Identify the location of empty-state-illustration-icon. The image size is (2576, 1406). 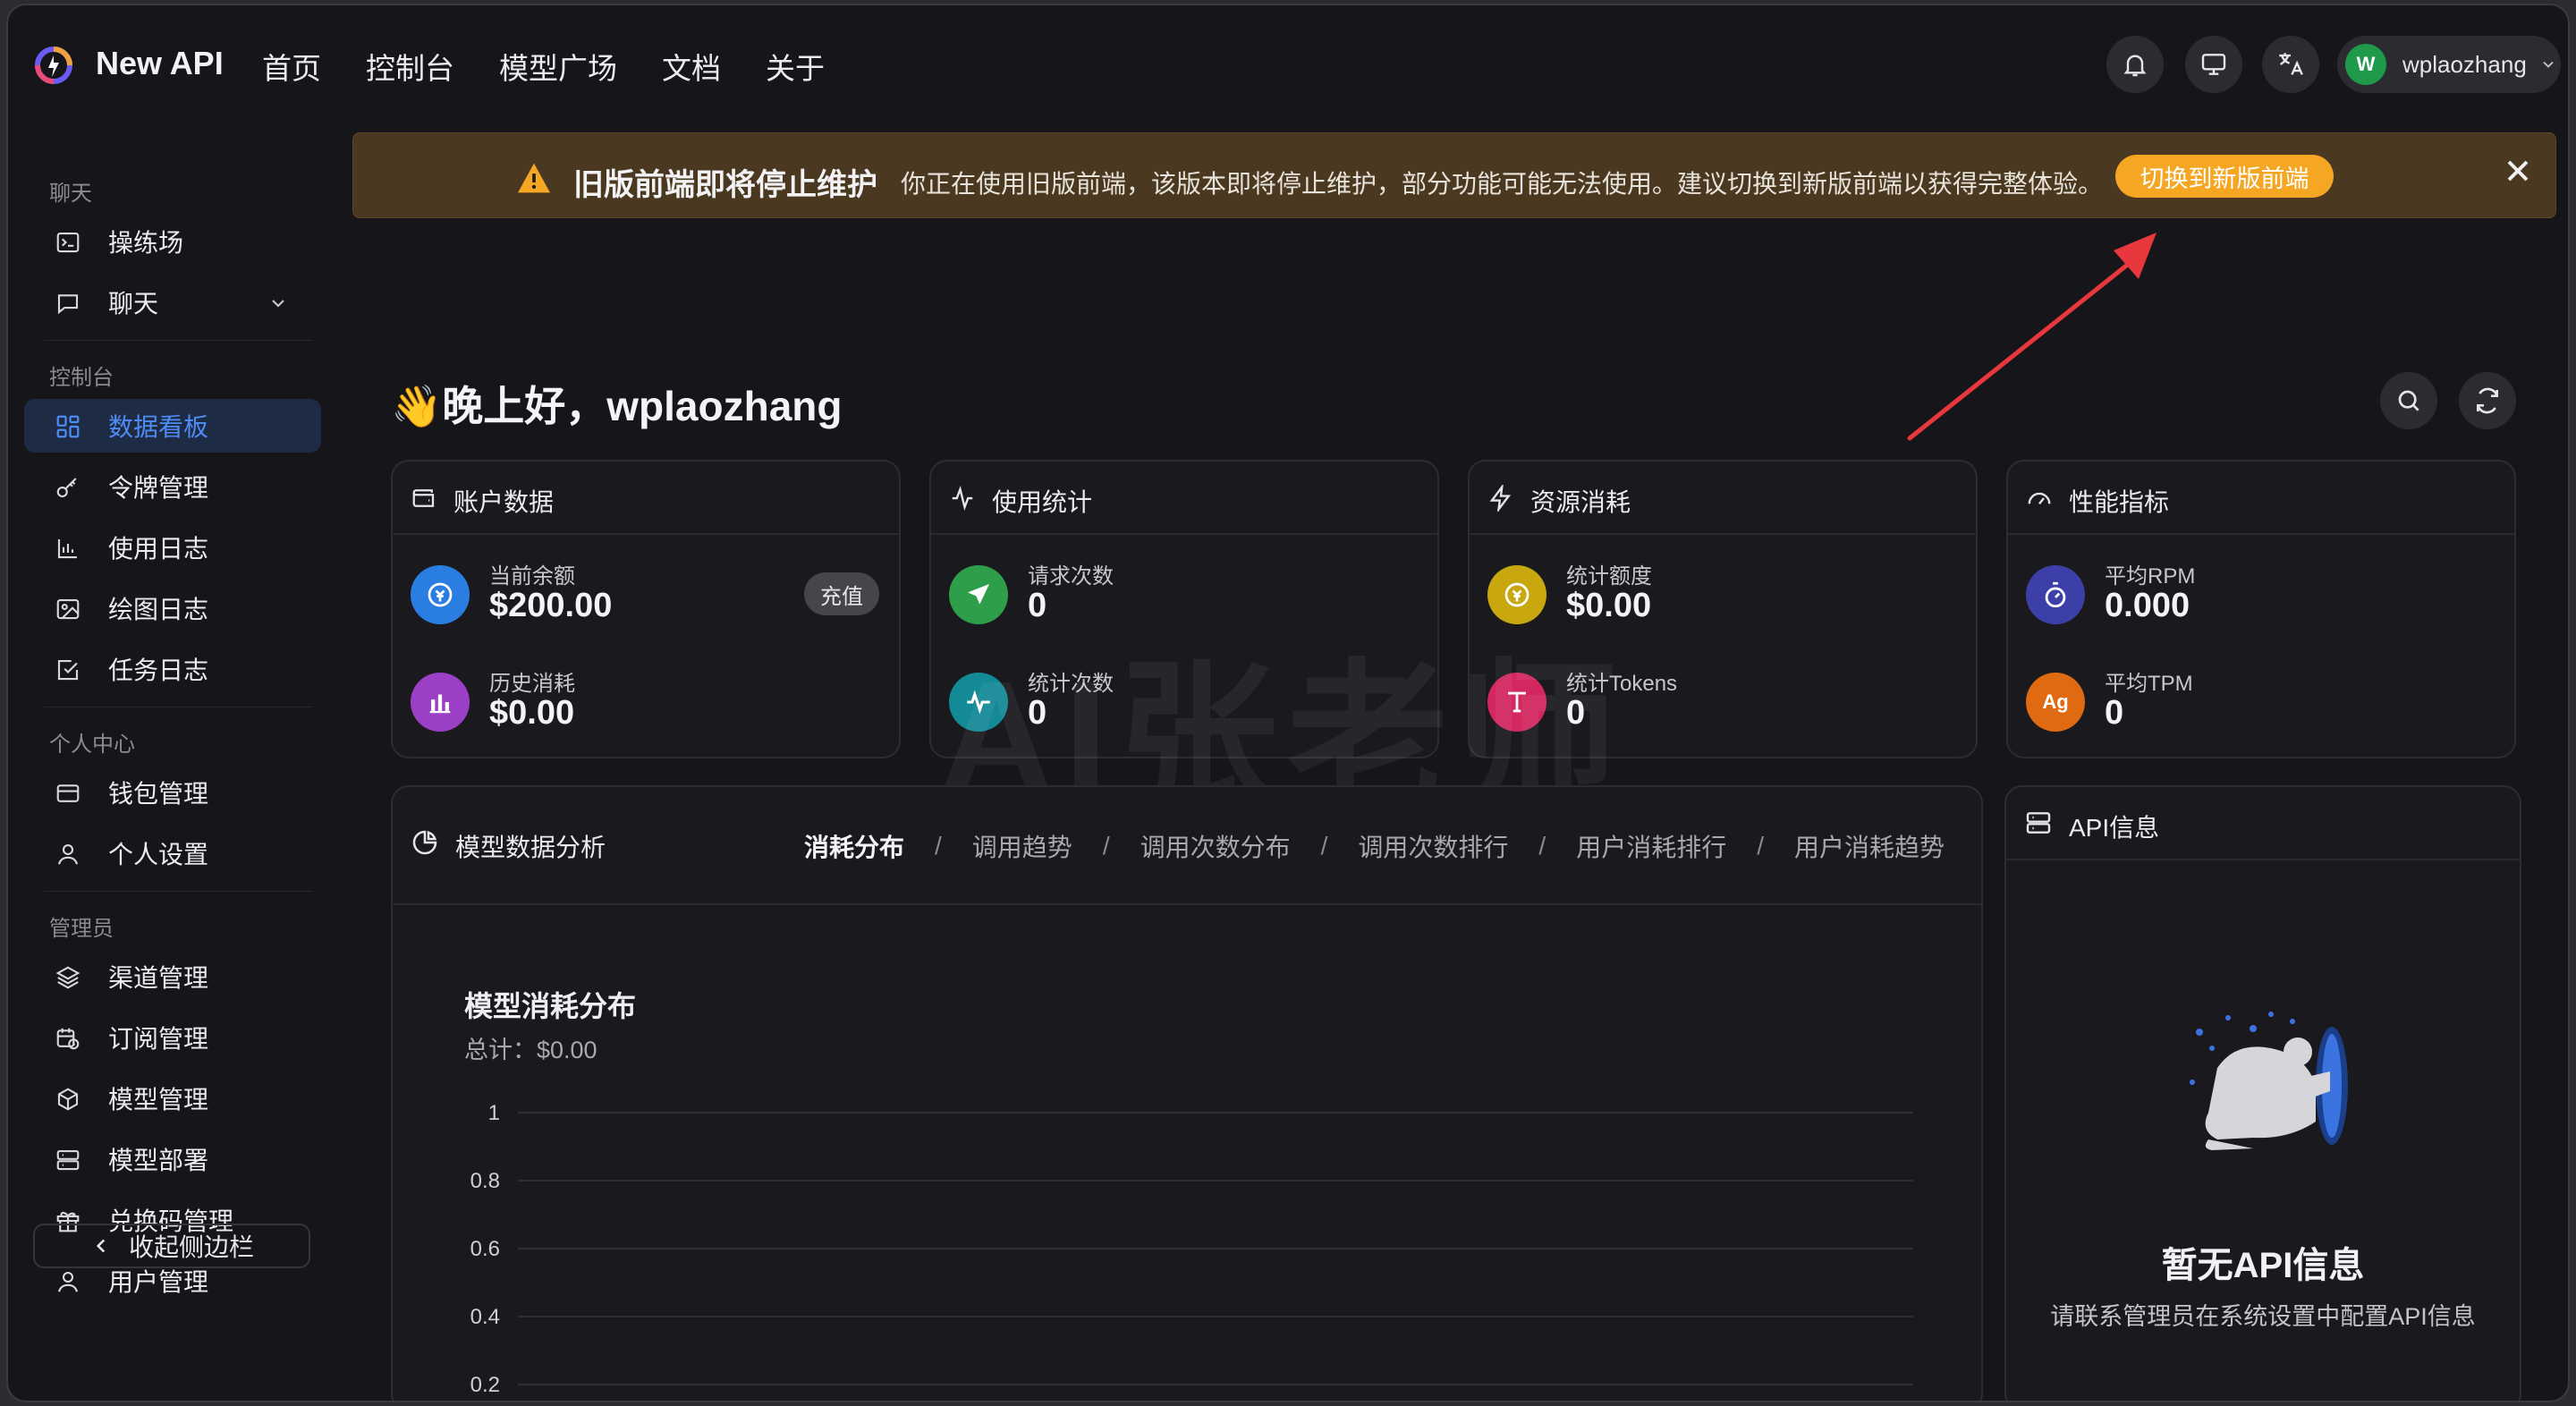
(2269, 1081).